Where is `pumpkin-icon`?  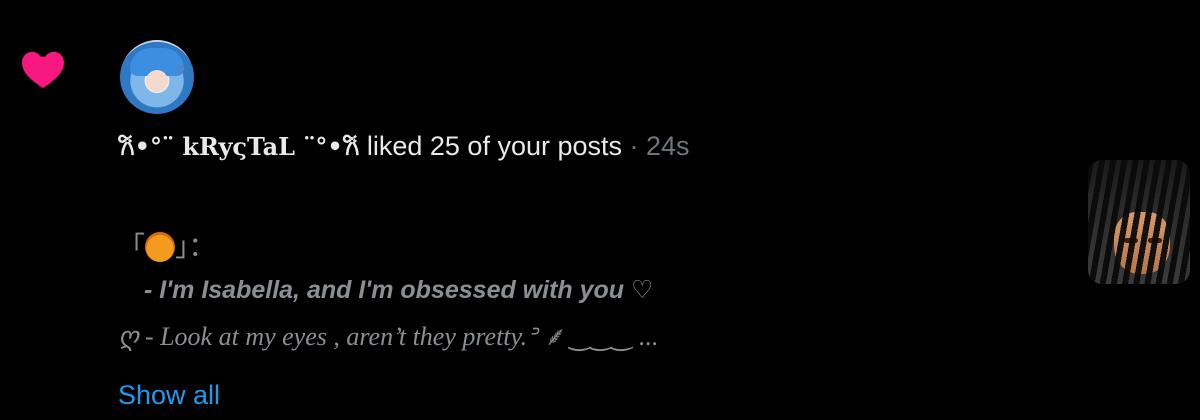
pumpkin-icon is located at coordinates (160, 247).